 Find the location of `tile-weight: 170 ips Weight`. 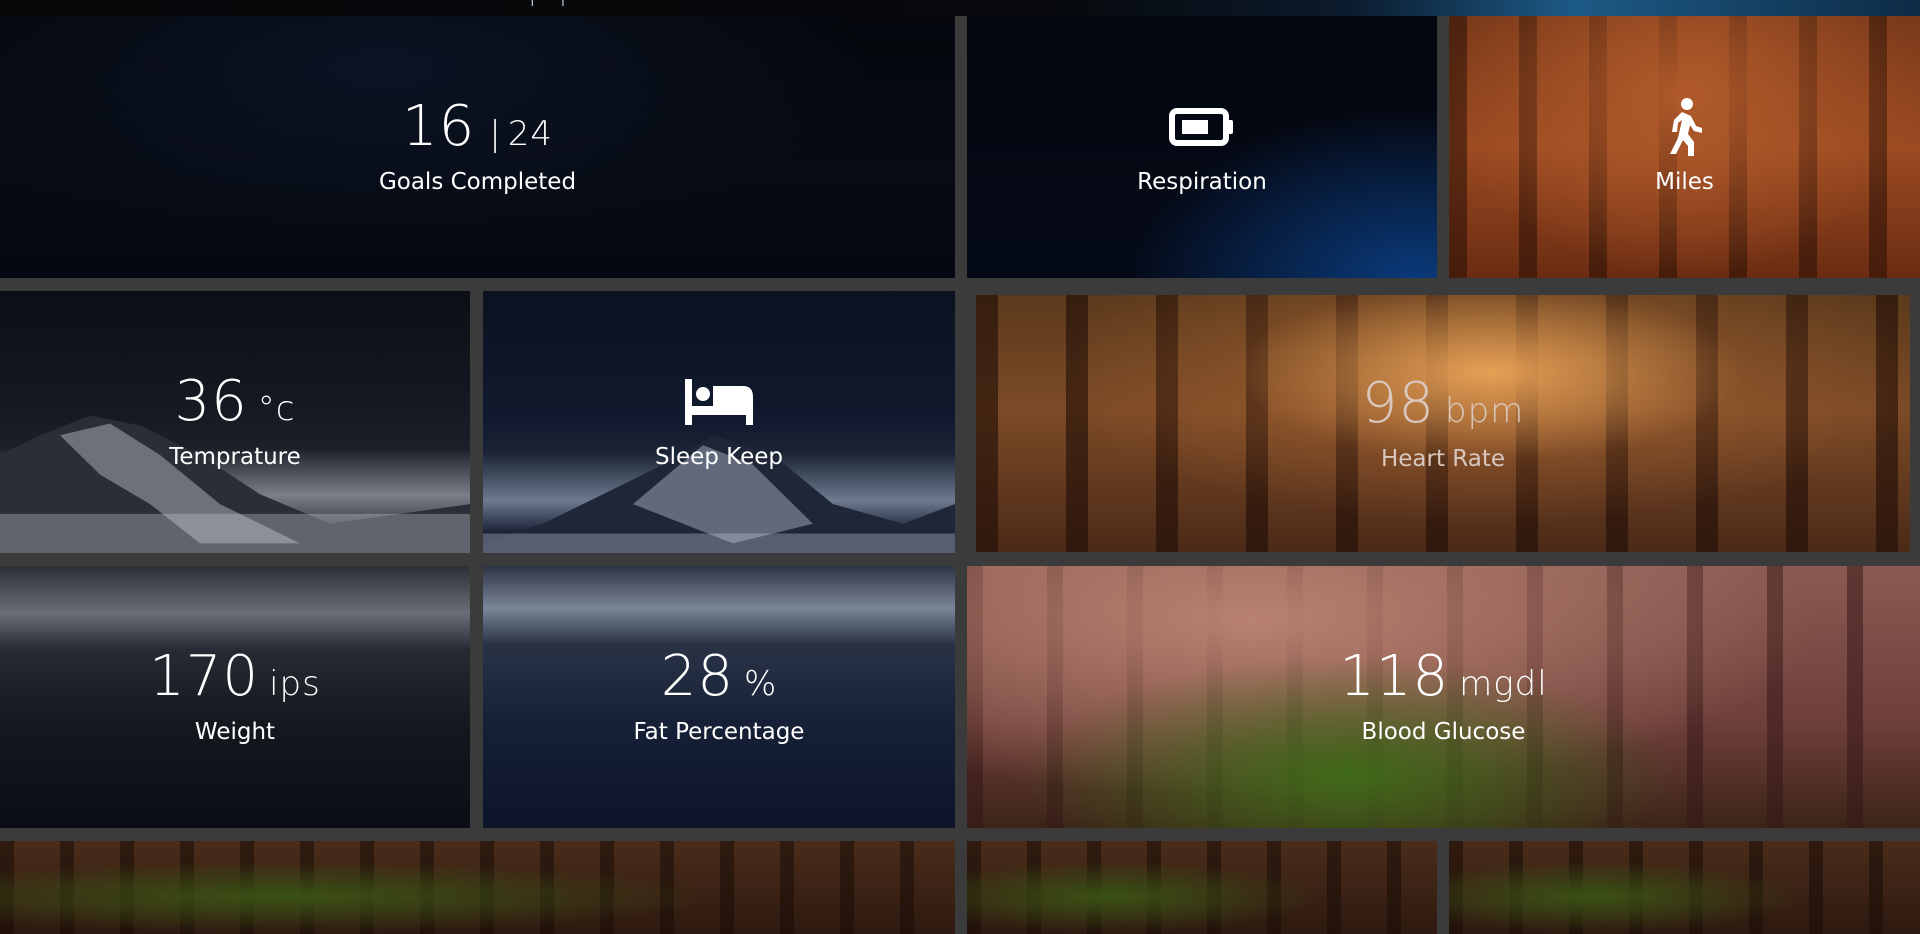

tile-weight: 170 ips Weight is located at coordinates (235, 697).